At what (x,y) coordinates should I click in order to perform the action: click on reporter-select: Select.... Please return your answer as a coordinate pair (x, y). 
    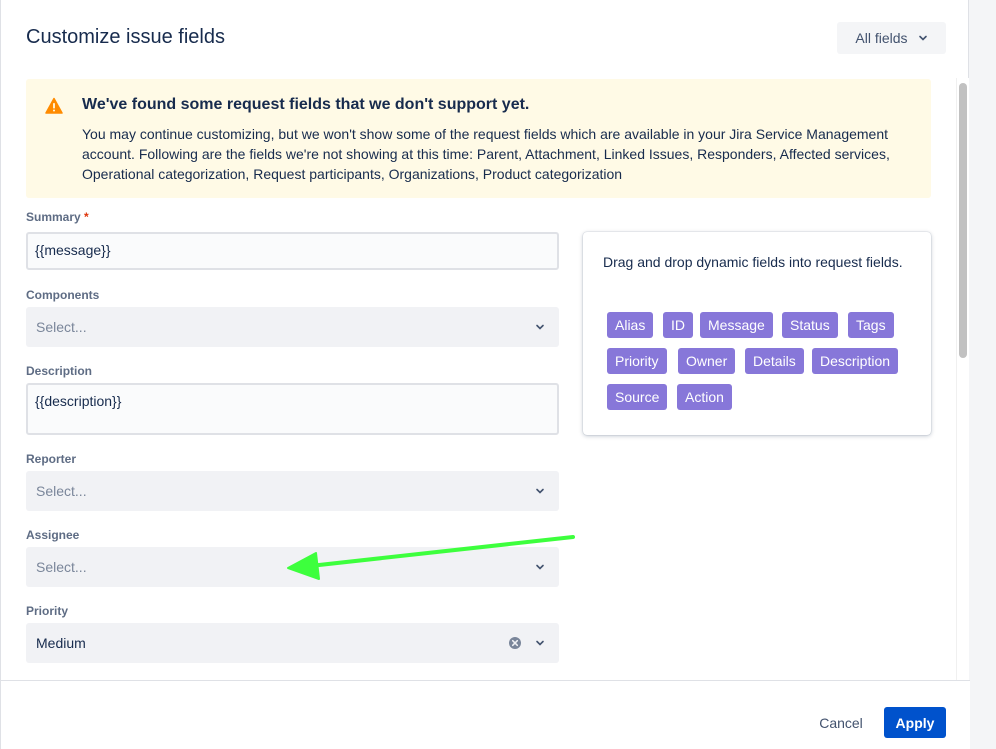
    Looking at the image, I should click on (292, 491).